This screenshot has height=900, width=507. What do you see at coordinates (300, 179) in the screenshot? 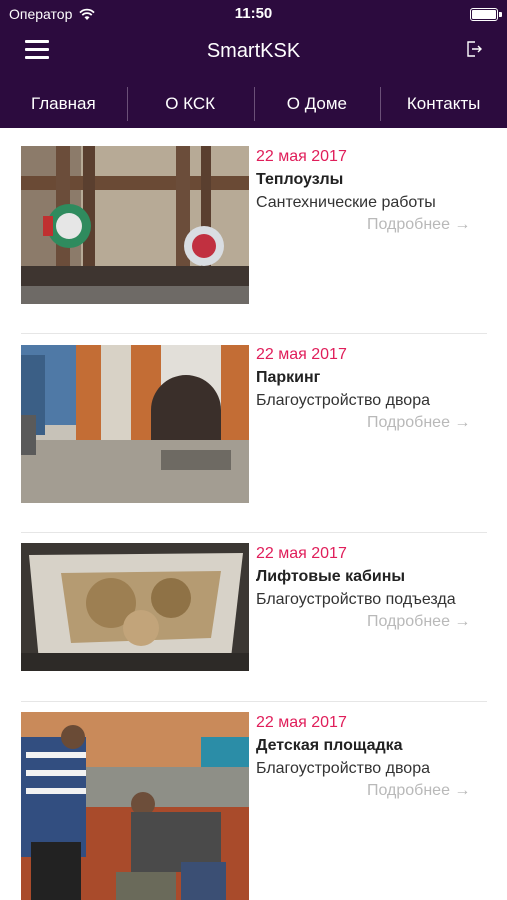
I see `news-title: Теплоузлы` at bounding box center [300, 179].